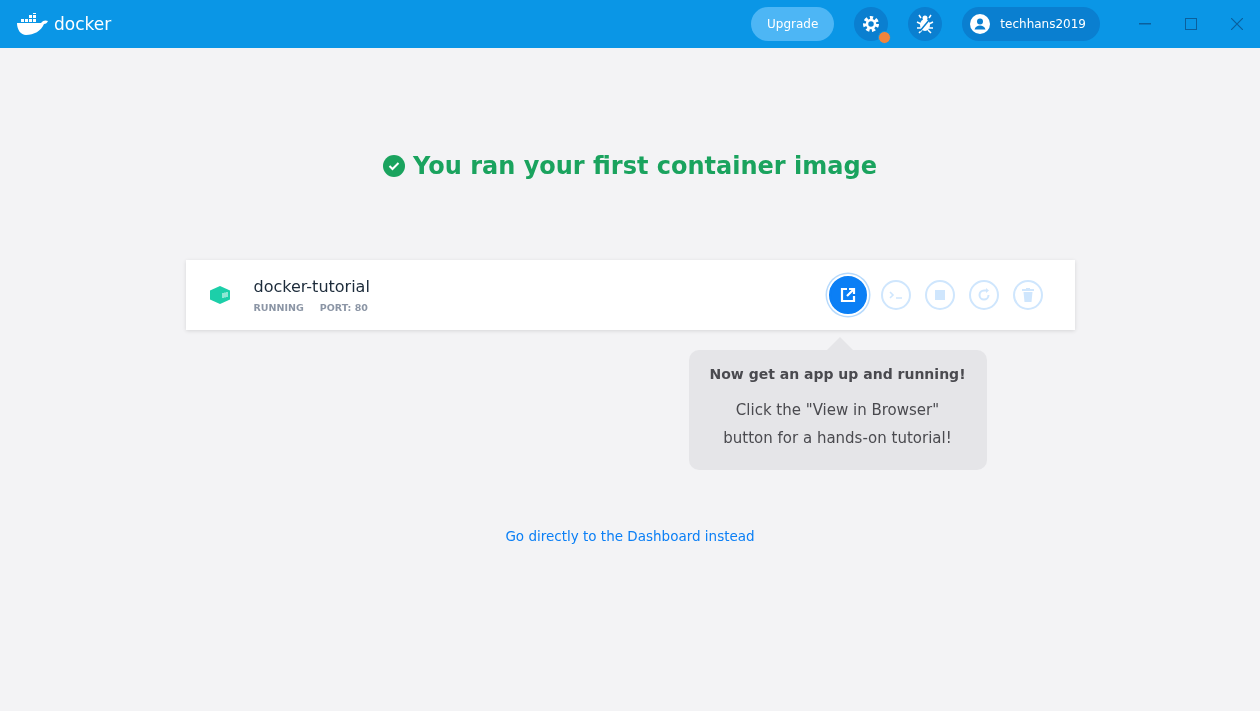 The height and width of the screenshot is (711, 1260). What do you see at coordinates (1145, 24) in the screenshot?
I see `minimize-icon` at bounding box center [1145, 24].